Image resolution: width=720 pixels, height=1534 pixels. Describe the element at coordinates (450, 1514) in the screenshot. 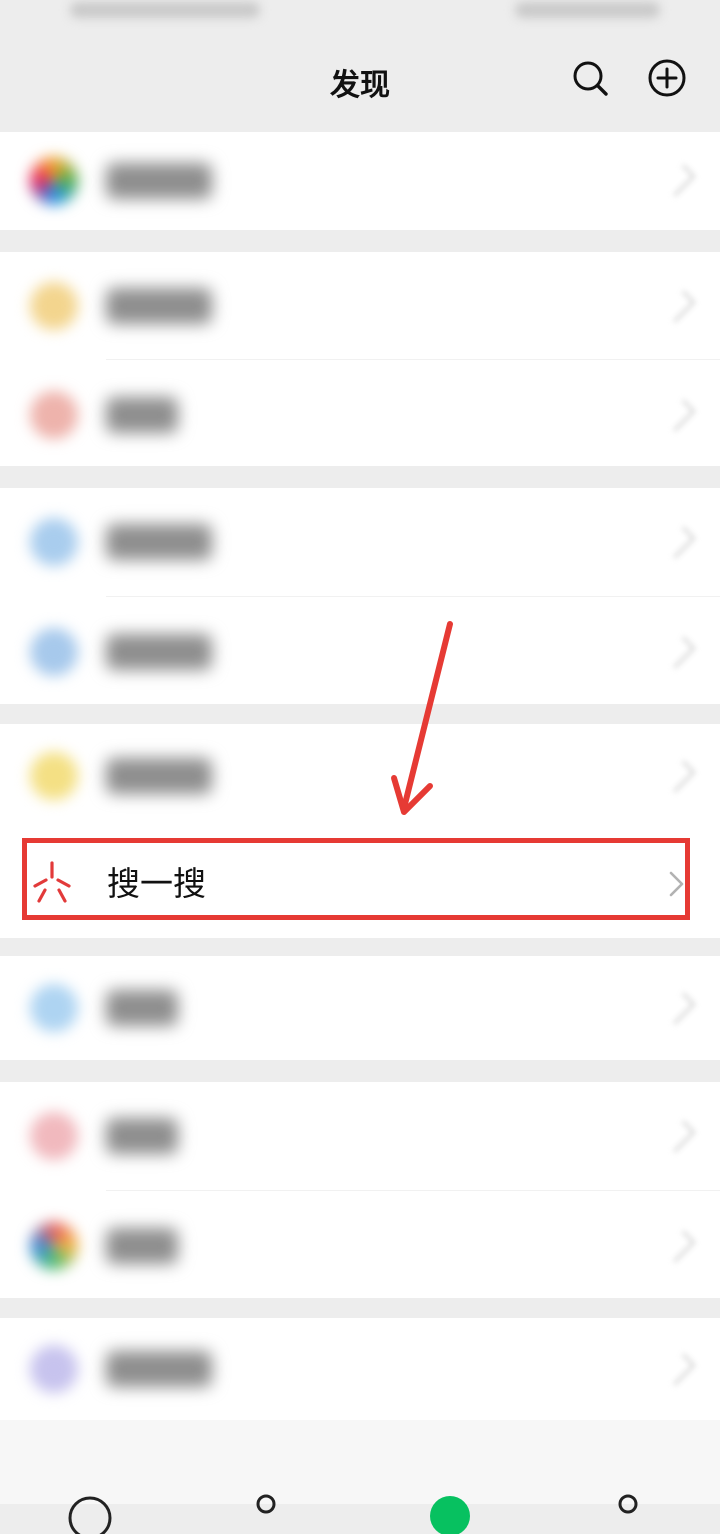

I see `discover-tab-icon` at that location.